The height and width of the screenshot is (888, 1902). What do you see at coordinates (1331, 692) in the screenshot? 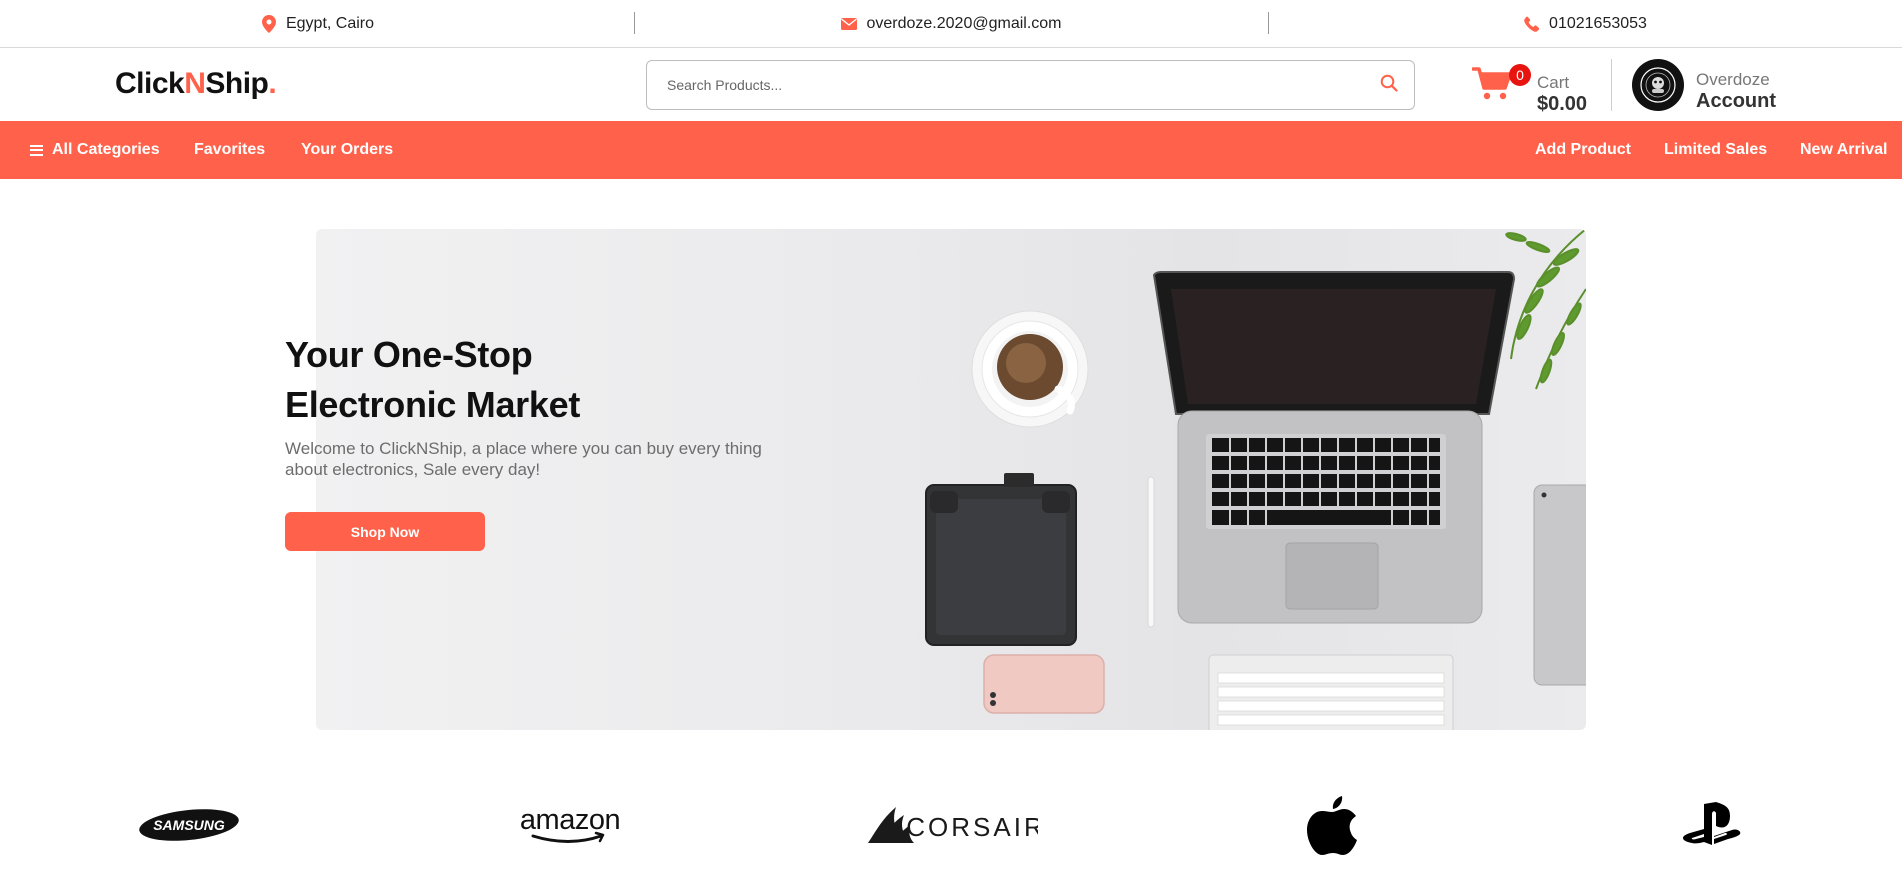
I see `keyboard` at bounding box center [1331, 692].